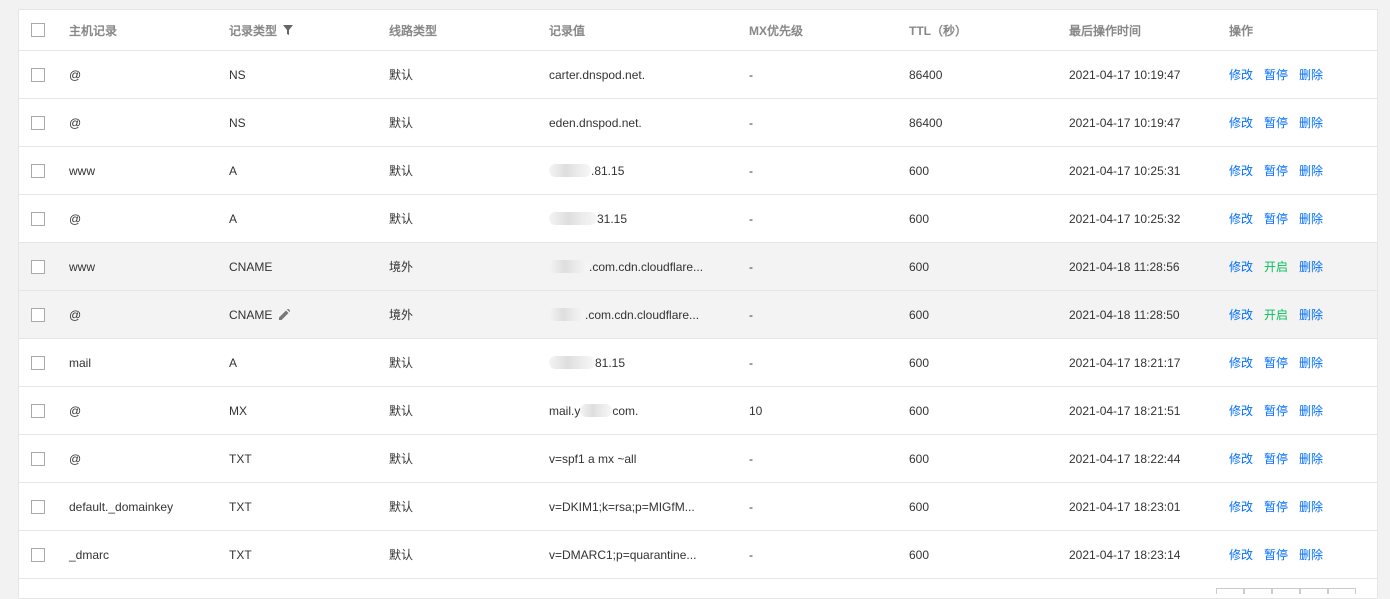 This screenshot has width=1390, height=599. I want to click on record-value: 31.15, so click(588, 218).